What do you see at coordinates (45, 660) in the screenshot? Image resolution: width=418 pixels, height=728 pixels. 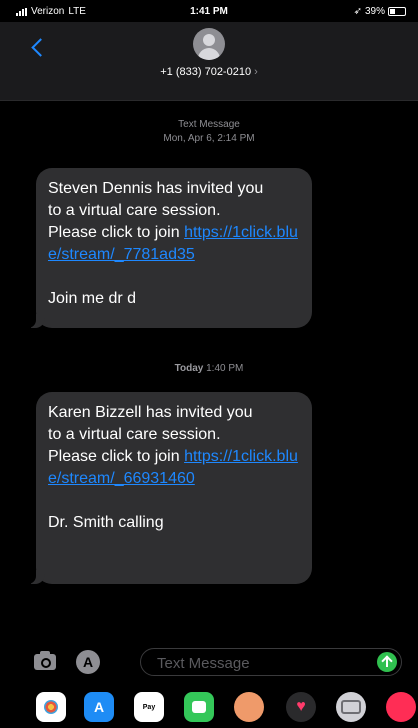 I see `camera-icon` at bounding box center [45, 660].